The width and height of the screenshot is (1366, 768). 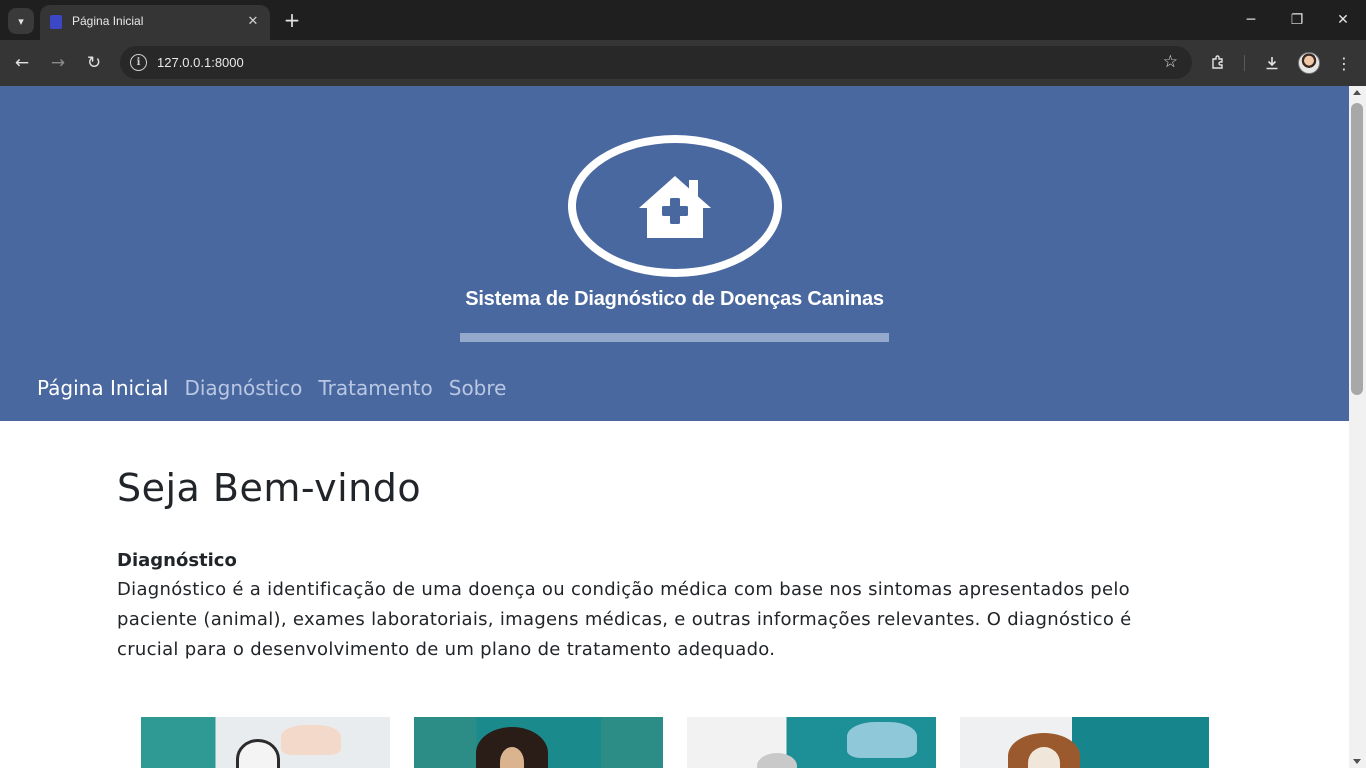 I want to click on site-info-icon: i, so click(x=138, y=62).